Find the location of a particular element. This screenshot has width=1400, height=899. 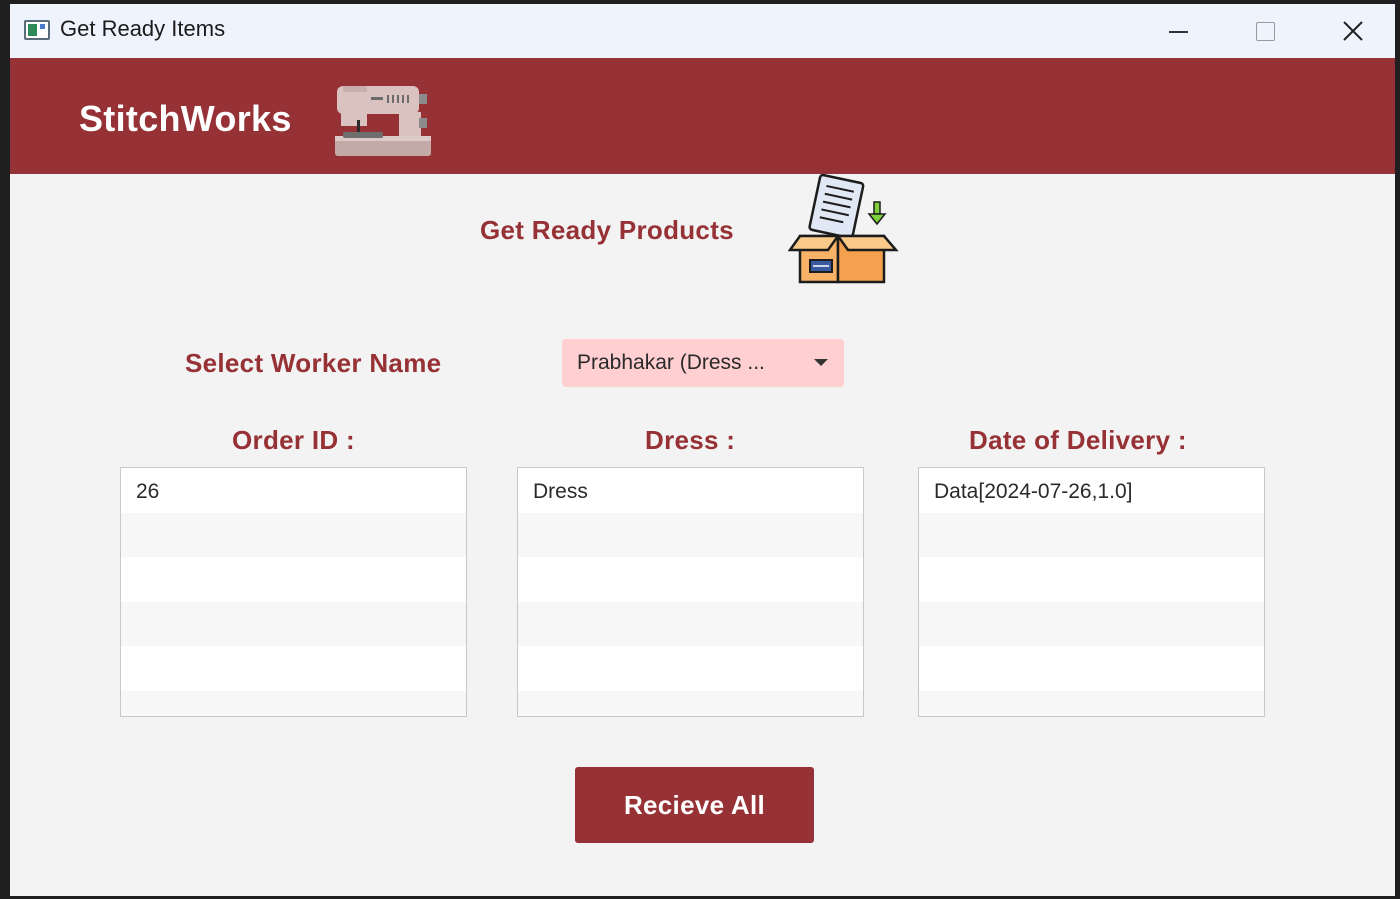

sewing-machine-icon is located at coordinates (383, 121).